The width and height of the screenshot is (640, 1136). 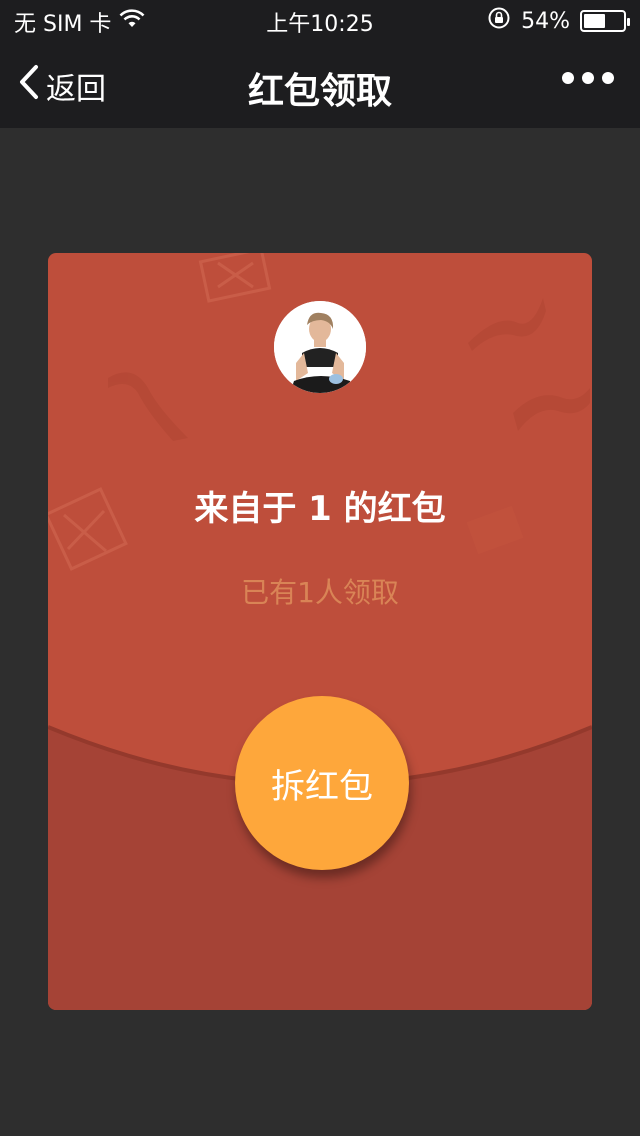 I want to click on avatar-photo, so click(x=320, y=347).